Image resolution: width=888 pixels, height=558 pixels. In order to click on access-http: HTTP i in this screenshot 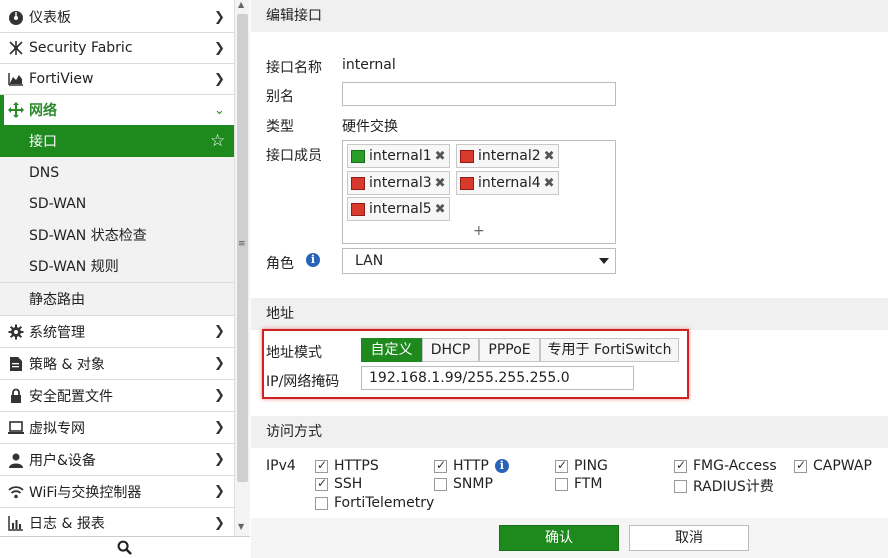, I will do `click(471, 466)`.